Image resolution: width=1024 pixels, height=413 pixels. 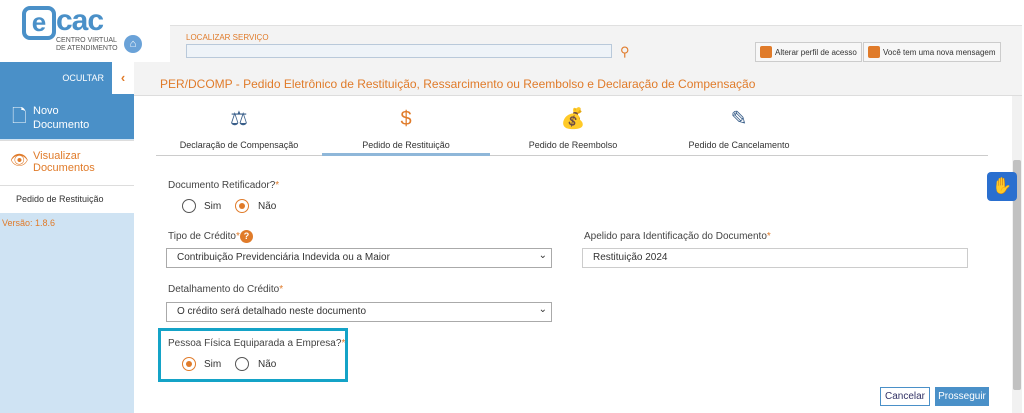 I want to click on search-input, so click(x=399, y=51).